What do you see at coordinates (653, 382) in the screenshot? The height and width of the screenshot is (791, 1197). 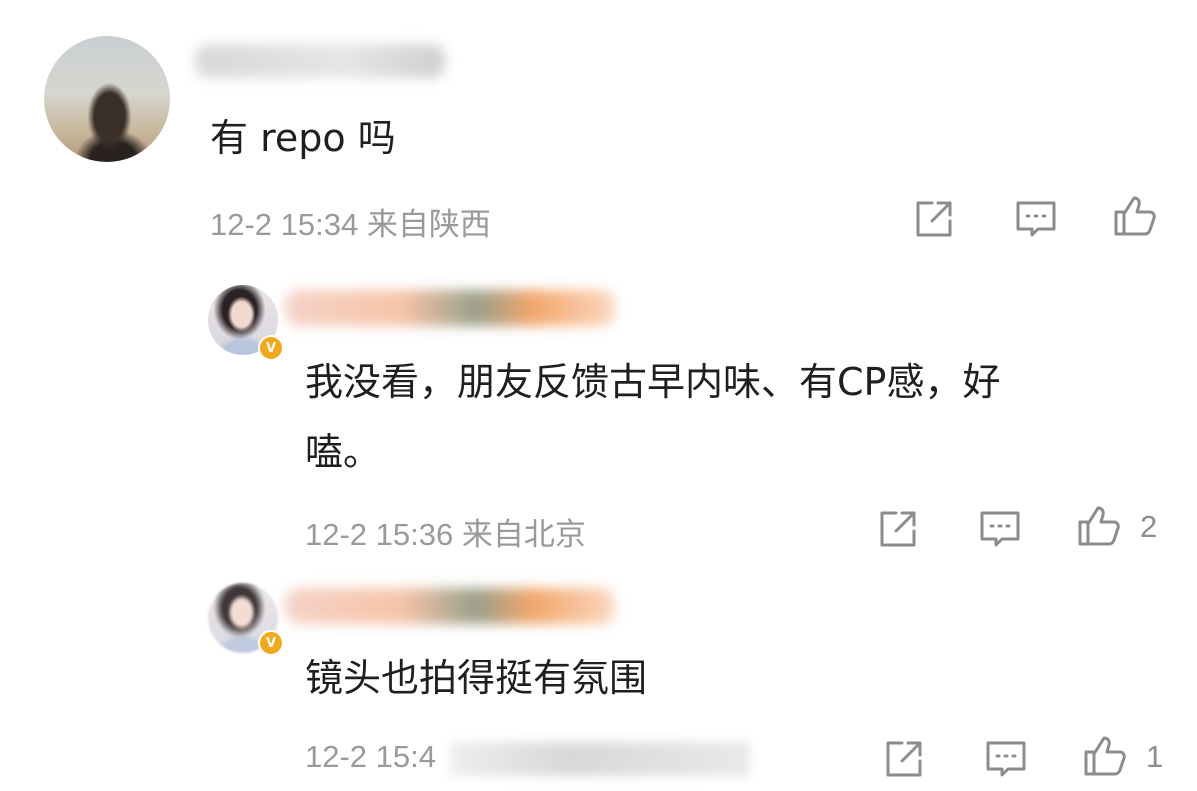 I see `comment-text-line: 我没看，朋友反馈古早内味、有CP感，好` at bounding box center [653, 382].